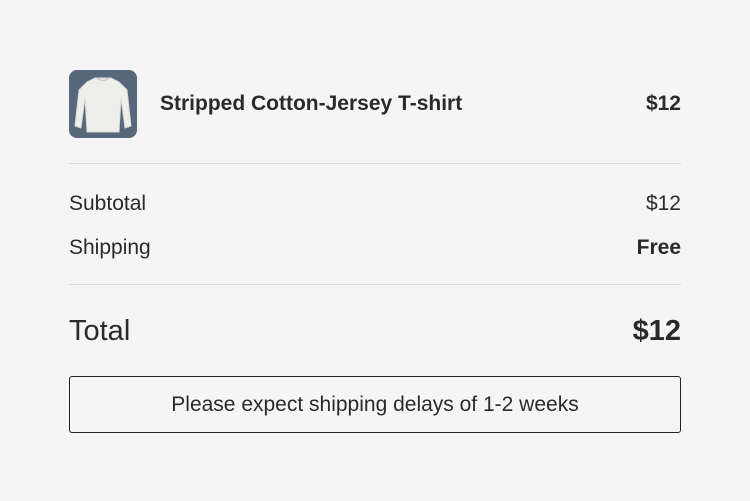 The height and width of the screenshot is (501, 750). I want to click on product-price: $12, so click(663, 103).